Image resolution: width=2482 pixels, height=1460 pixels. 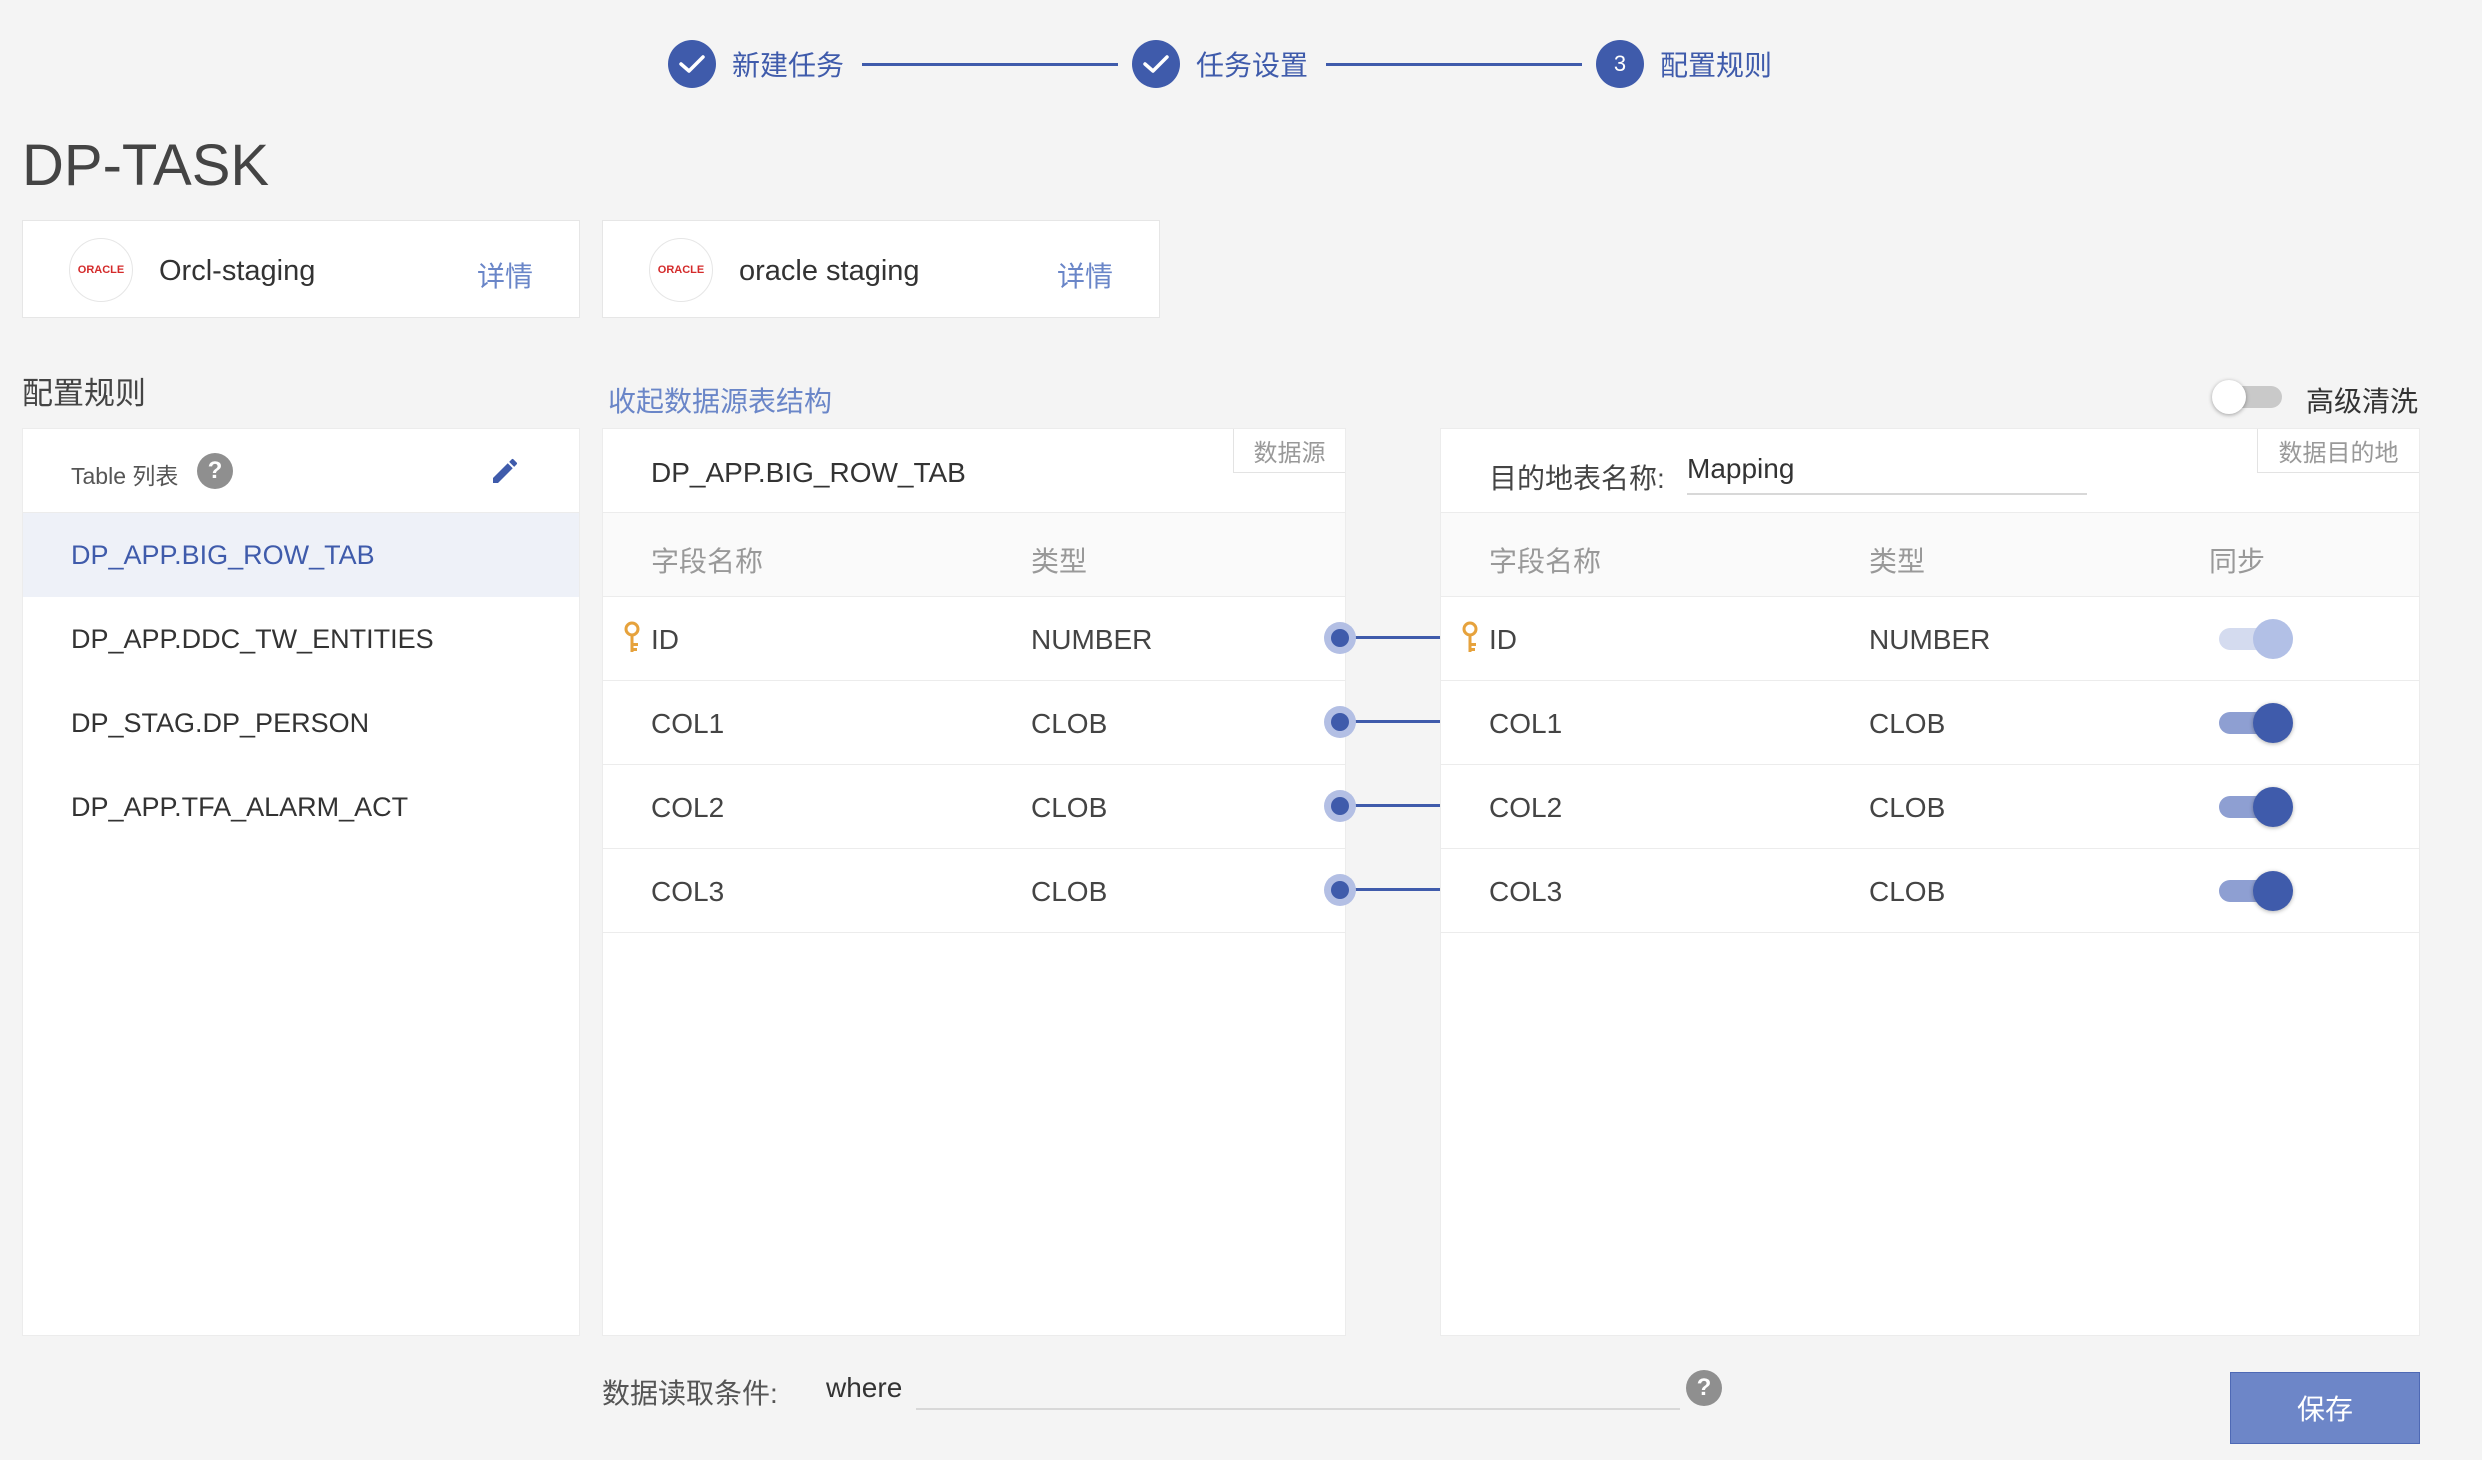 What do you see at coordinates (2325, 1408) in the screenshot?
I see `save-button: 保存` at bounding box center [2325, 1408].